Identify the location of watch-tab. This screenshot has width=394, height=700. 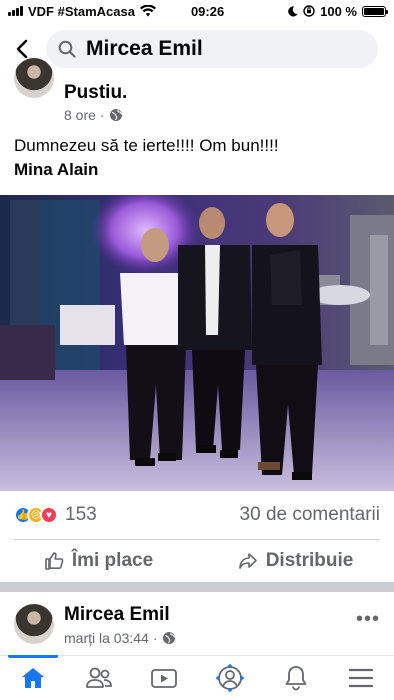
(164, 678).